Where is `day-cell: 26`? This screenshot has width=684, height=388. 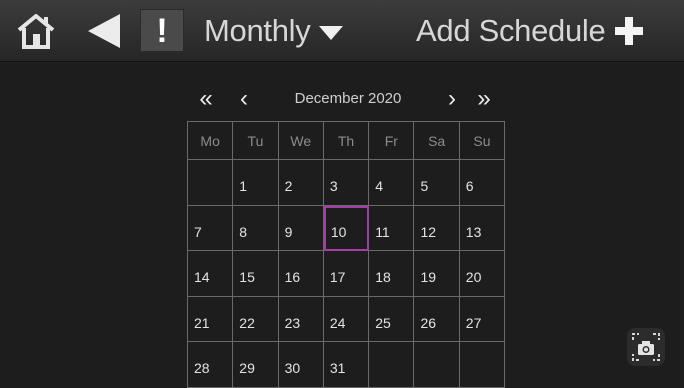
day-cell: 26 is located at coordinates (437, 319).